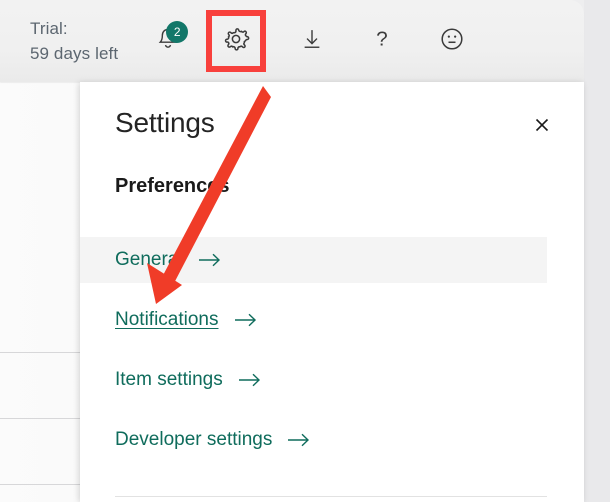  I want to click on settings-item-item-settings: Item settings, so click(313, 380).